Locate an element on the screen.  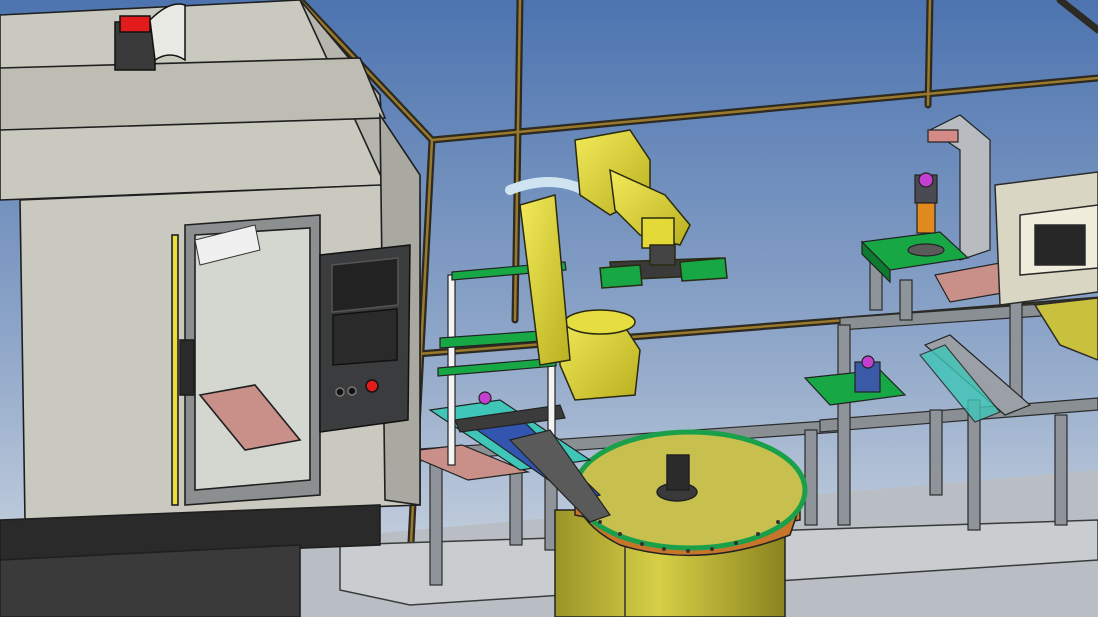
machine-control-panel is located at coordinates (365, 338).